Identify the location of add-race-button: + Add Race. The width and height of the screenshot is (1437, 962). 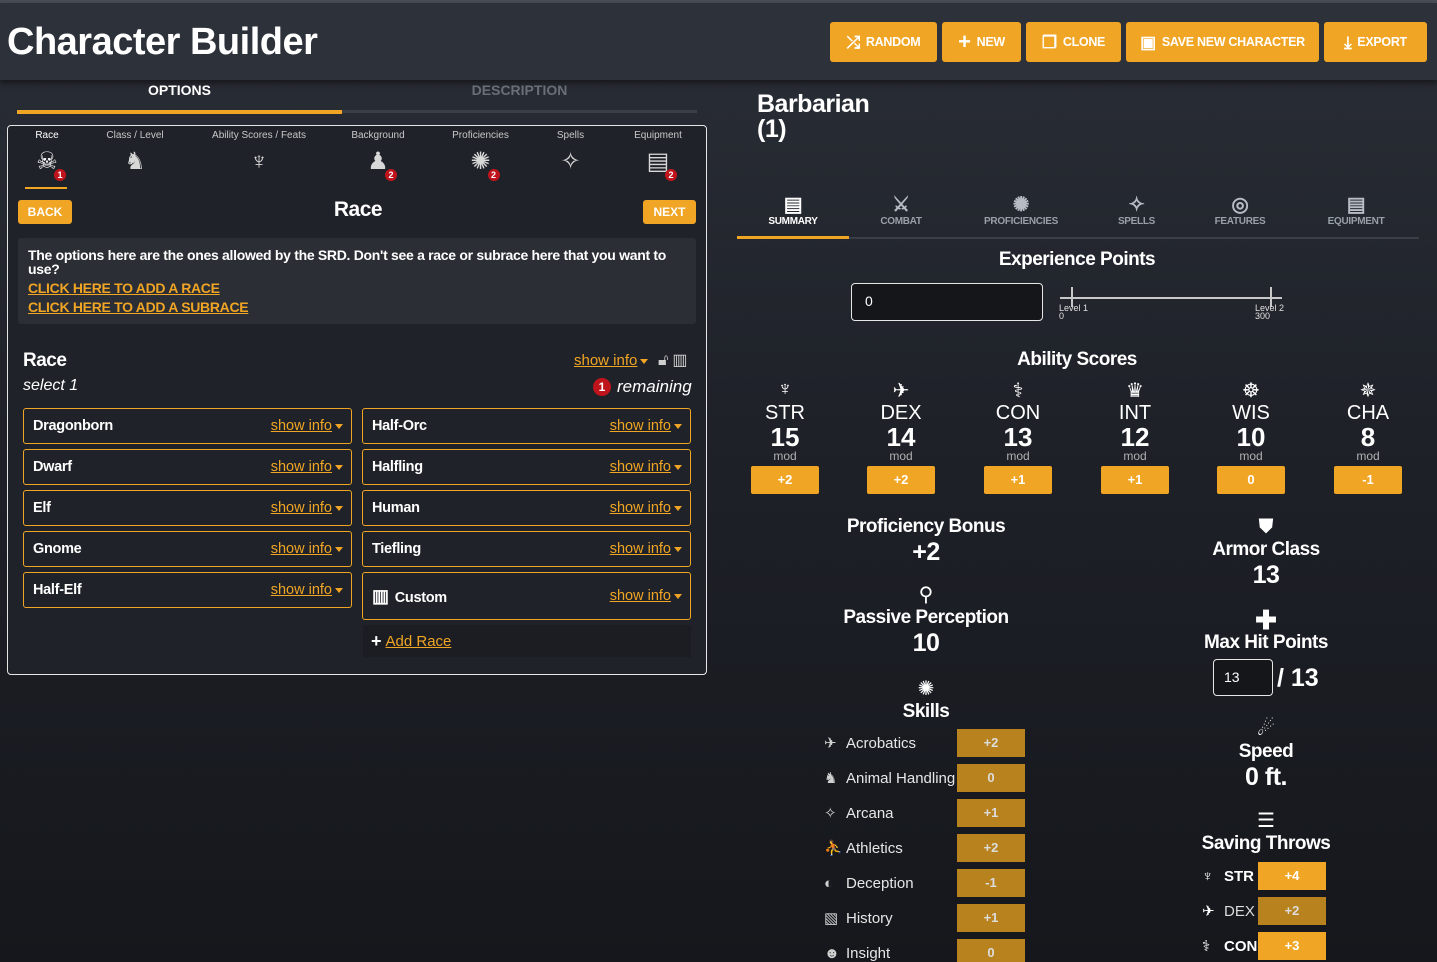
(527, 641).